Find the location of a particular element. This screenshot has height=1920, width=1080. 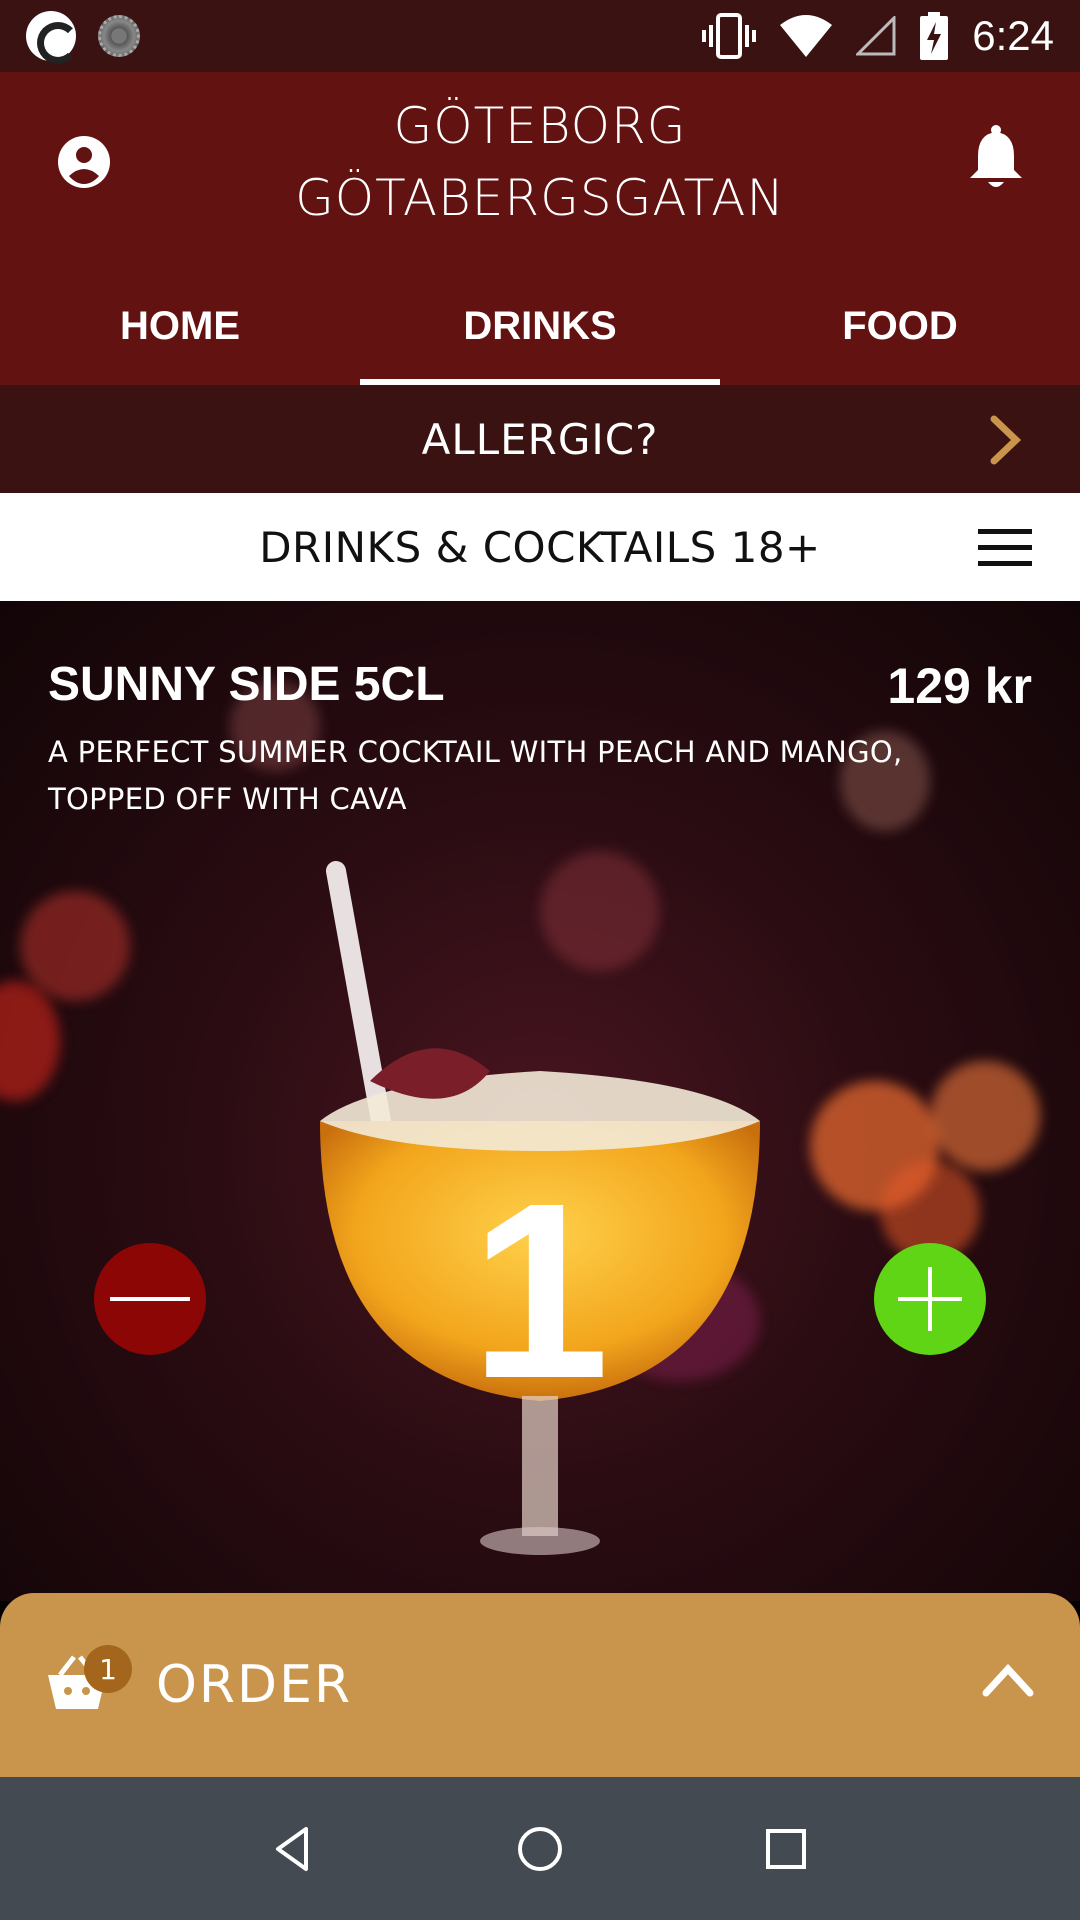

category-title: DRINKS & COCKTAILS 18+ is located at coordinates (540, 547).